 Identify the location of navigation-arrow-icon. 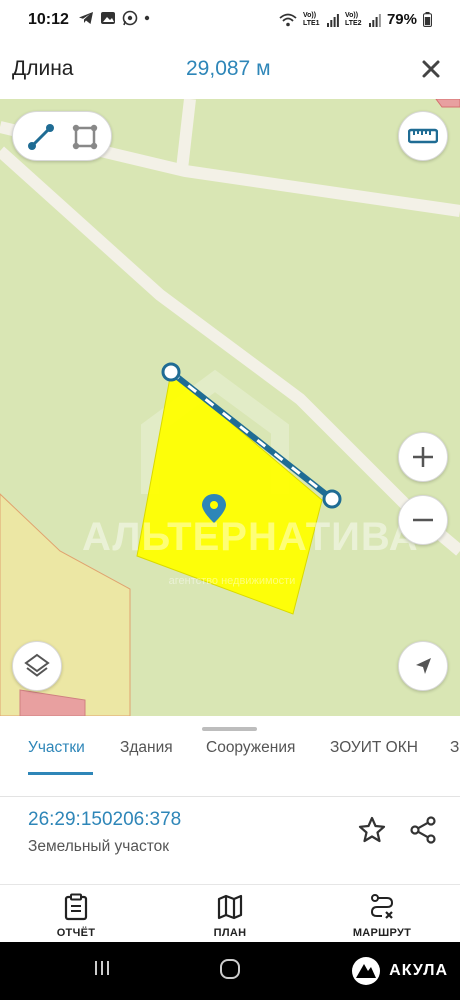
(423, 666).